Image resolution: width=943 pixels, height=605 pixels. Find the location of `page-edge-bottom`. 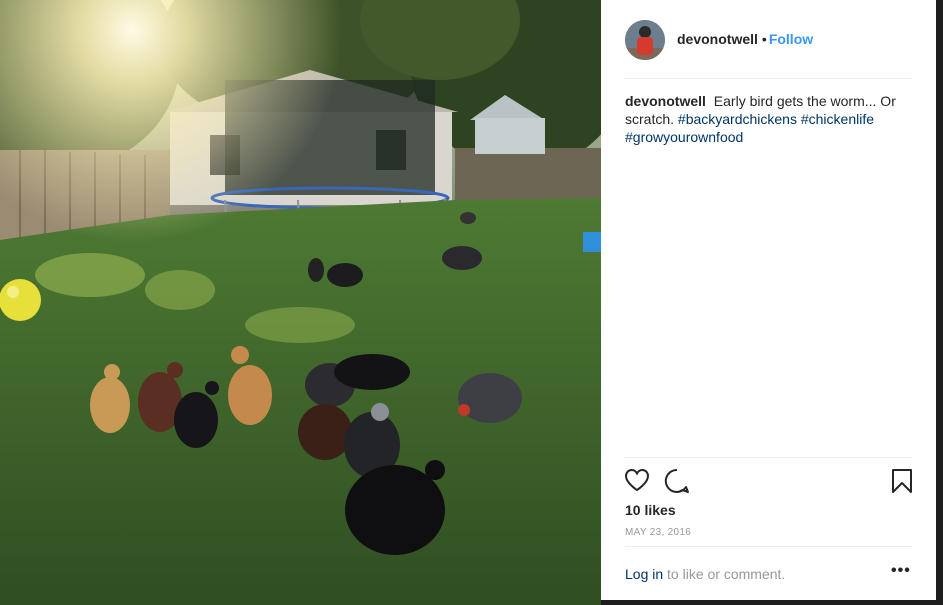

page-edge-bottom is located at coordinates (772, 602).